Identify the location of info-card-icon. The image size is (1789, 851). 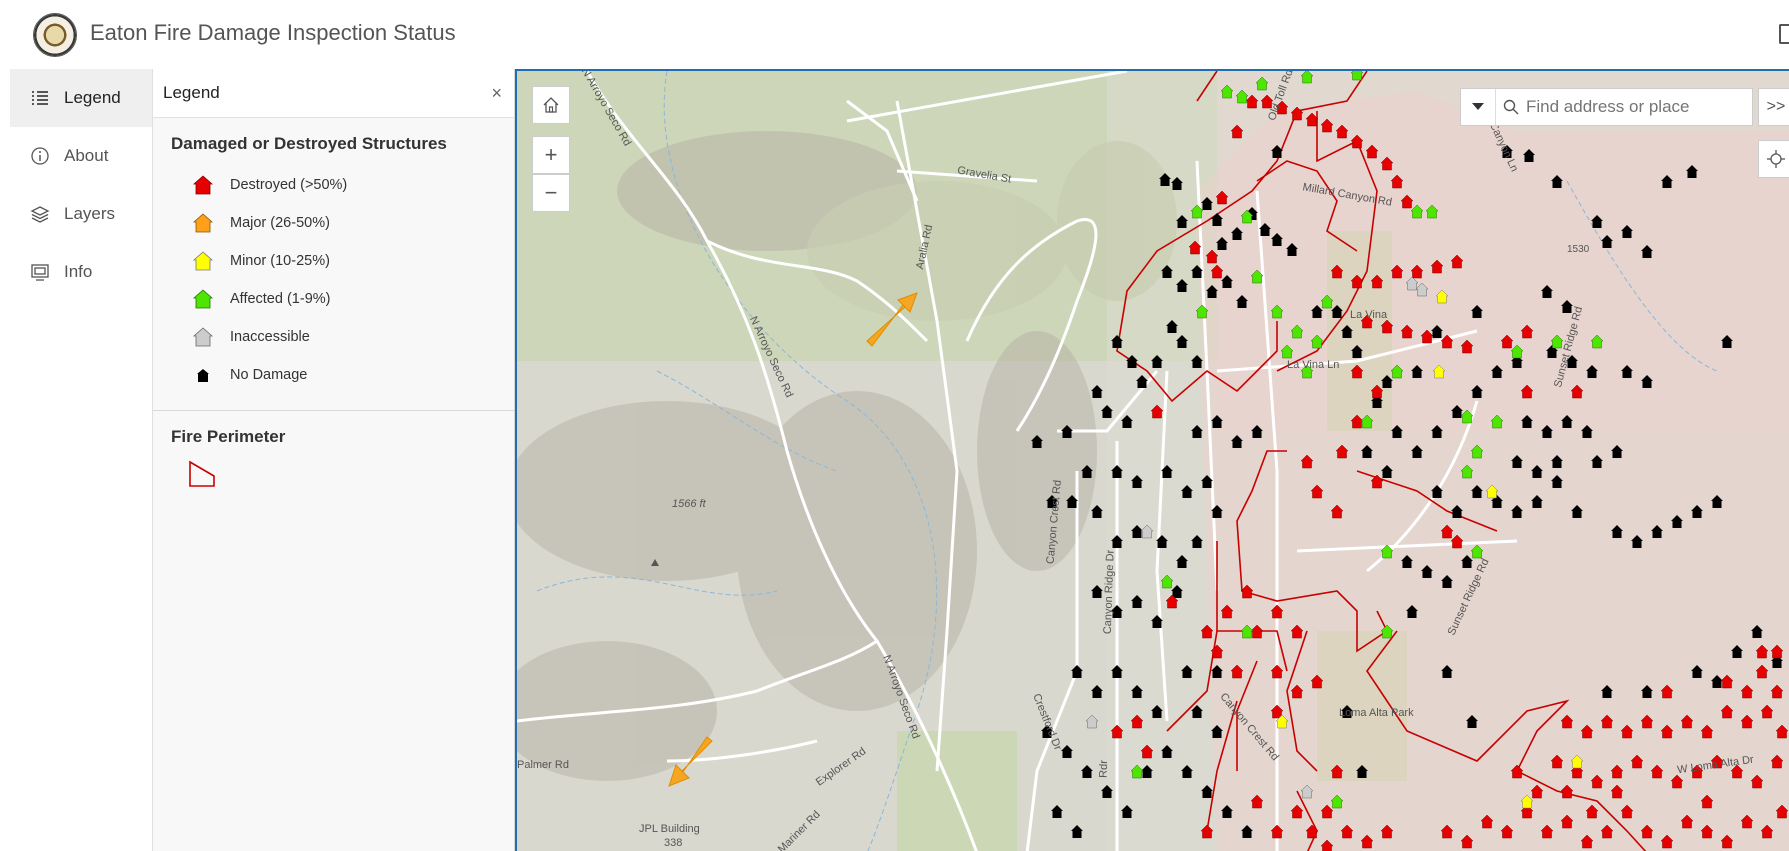
(40, 272).